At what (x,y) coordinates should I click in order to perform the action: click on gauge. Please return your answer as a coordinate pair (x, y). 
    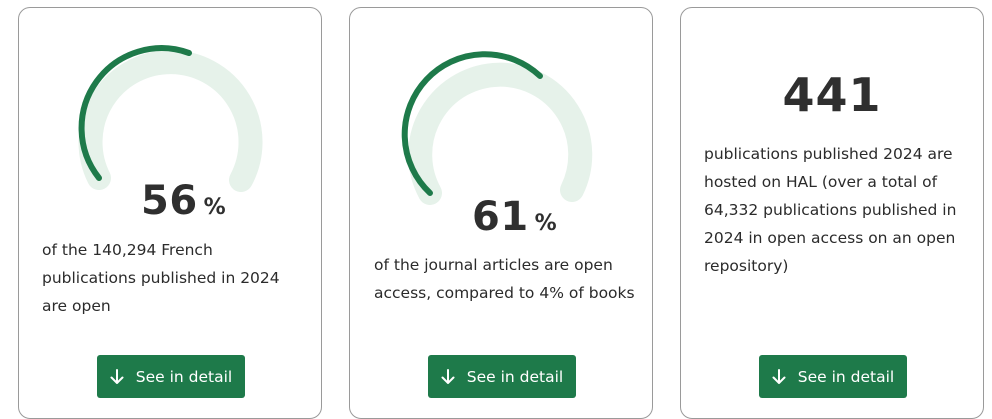
    Looking at the image, I should click on (497, 128).